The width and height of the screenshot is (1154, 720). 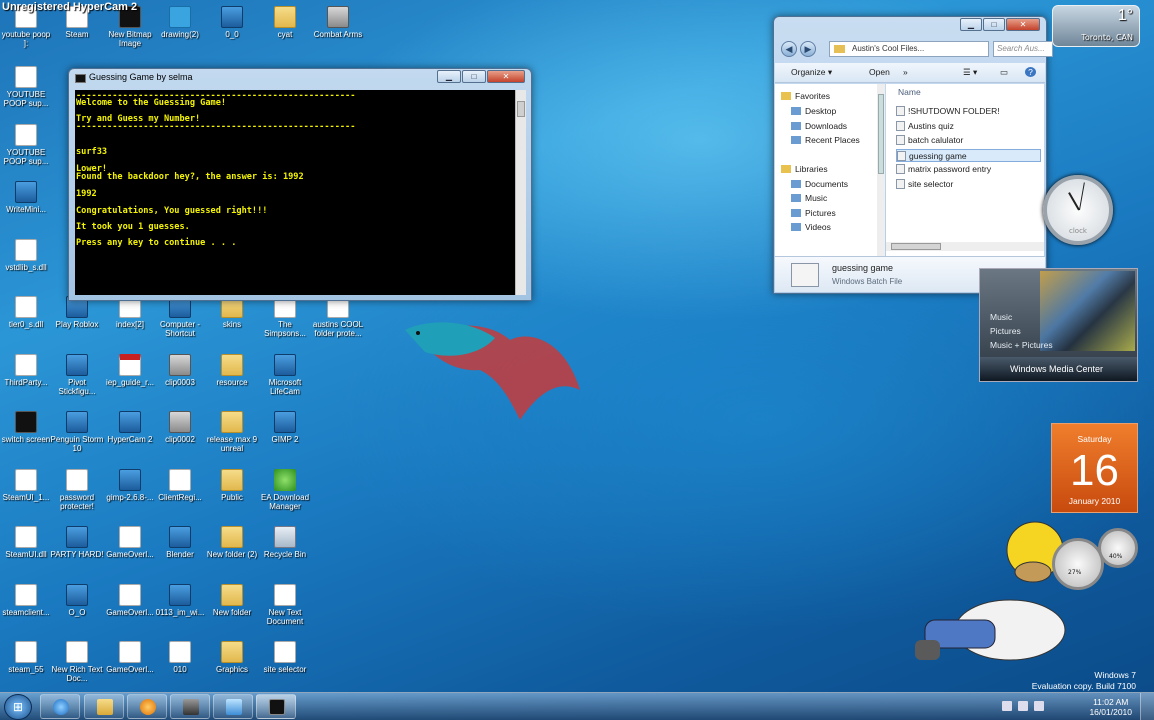 What do you see at coordinates (232, 22) in the screenshot?
I see `desktop-icon: 0_0` at bounding box center [232, 22].